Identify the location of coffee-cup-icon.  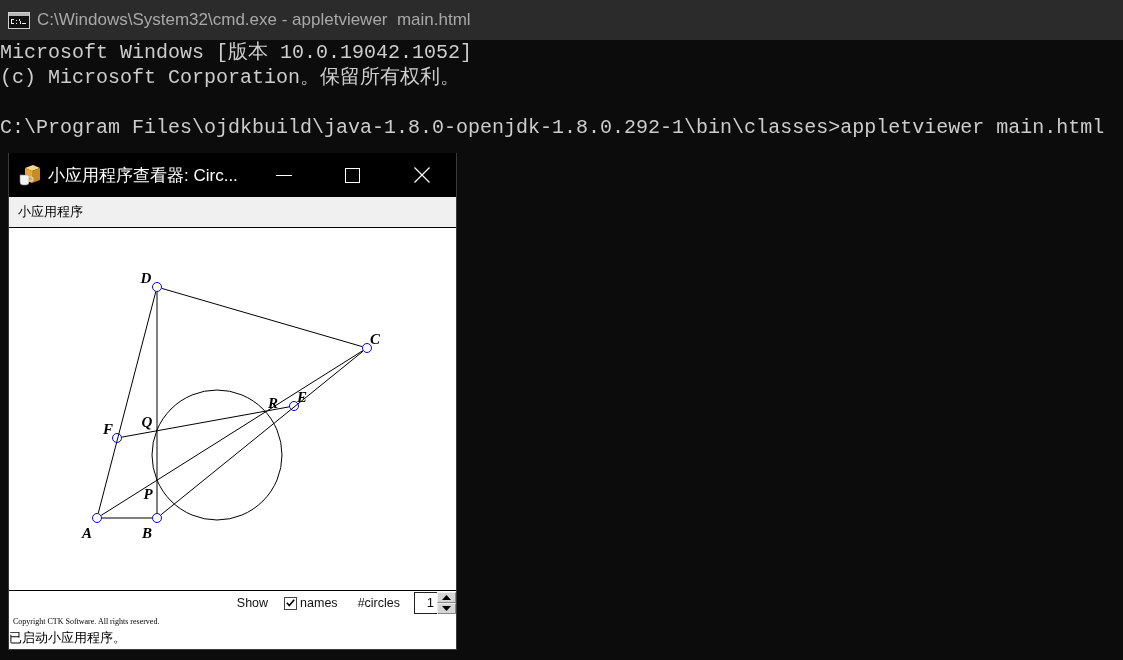
(30, 175).